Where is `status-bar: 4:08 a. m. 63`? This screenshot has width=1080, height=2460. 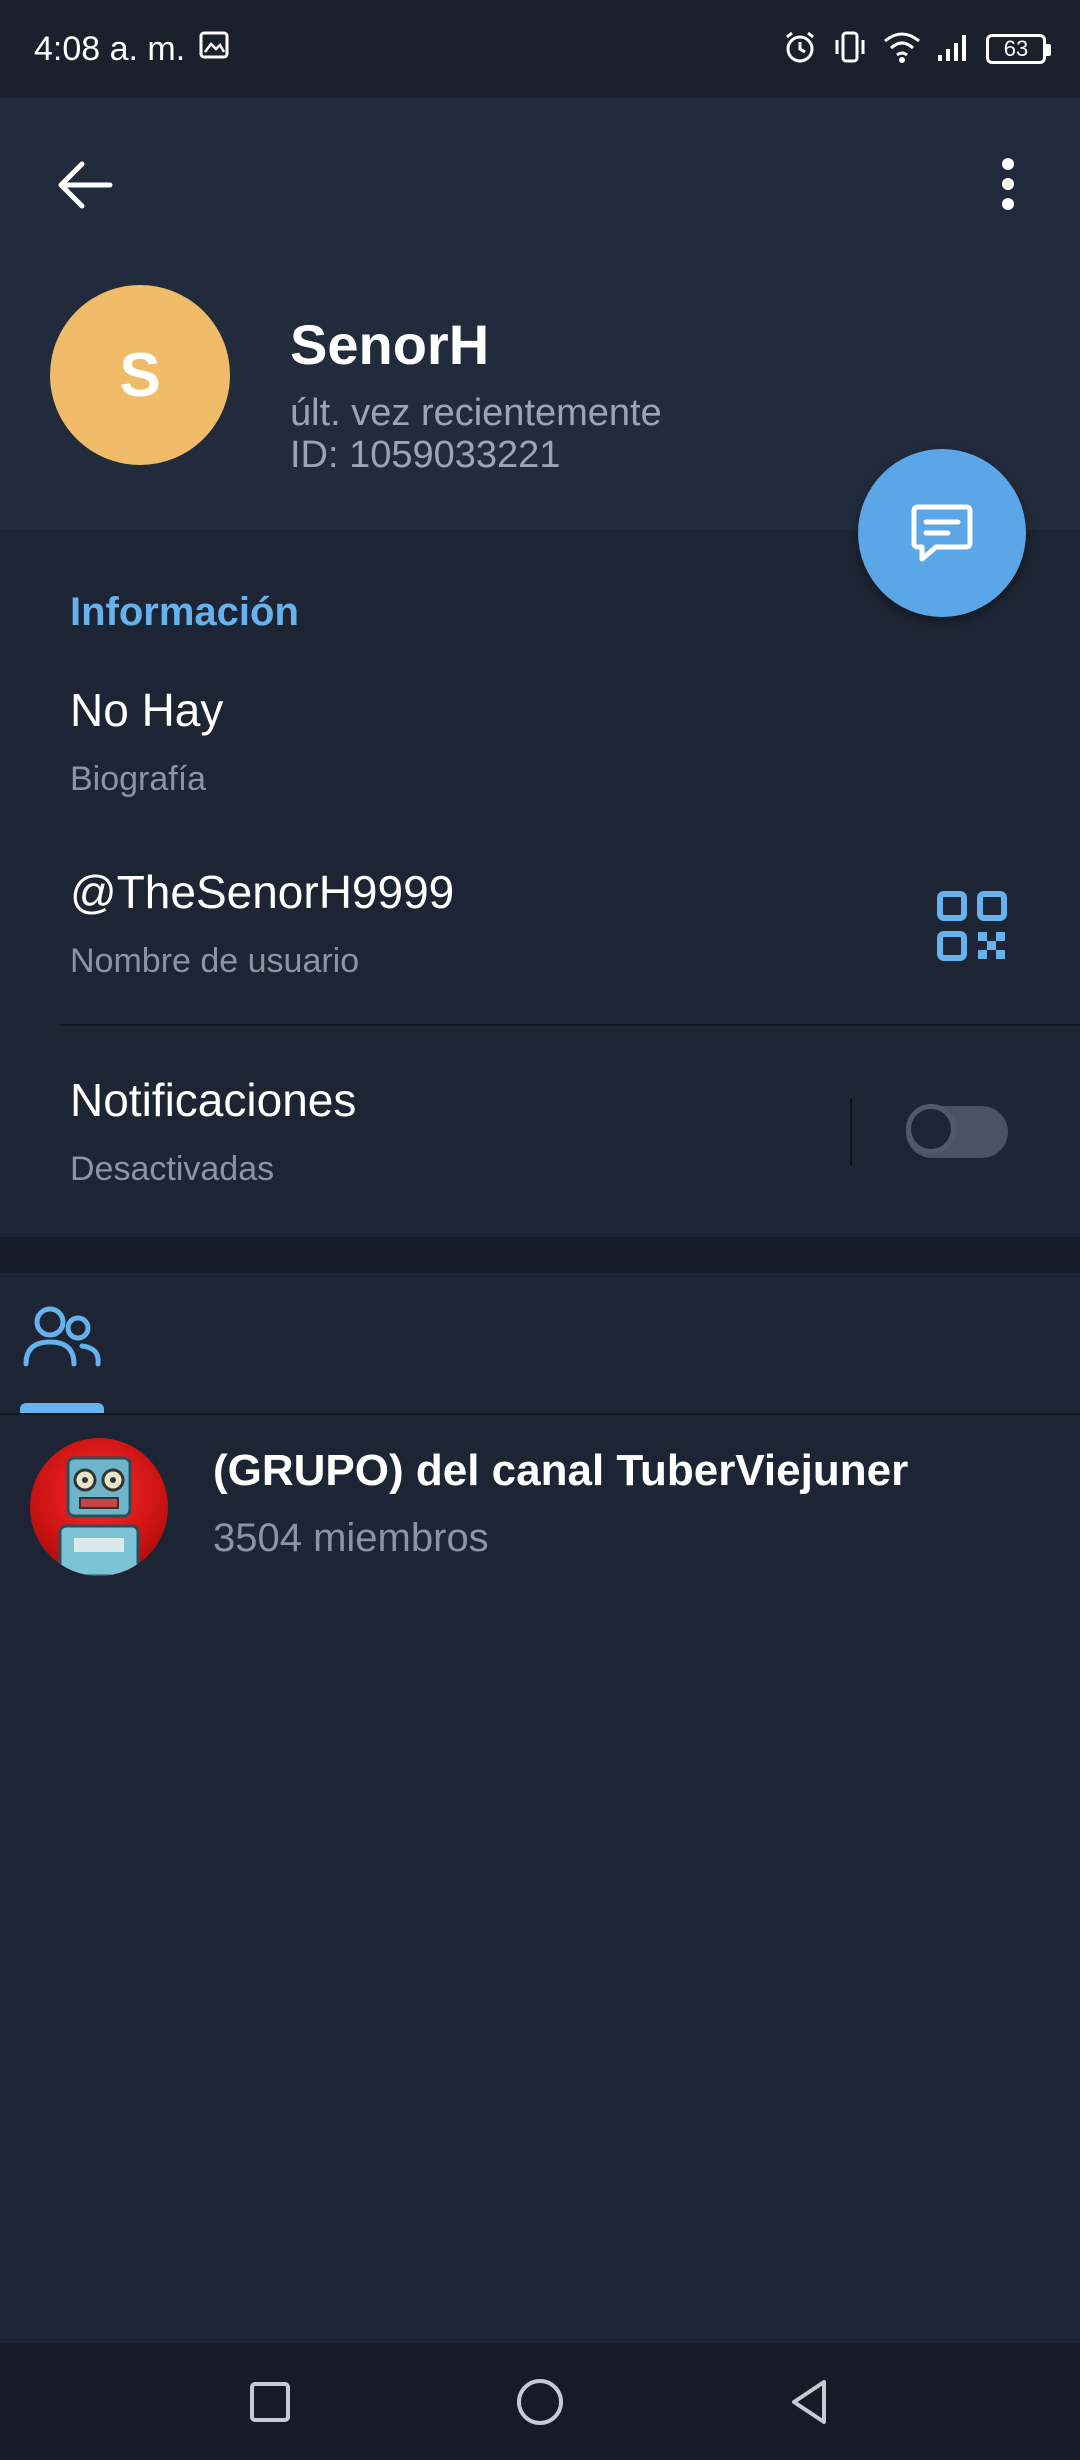 status-bar: 4:08 a. m. 63 is located at coordinates (540, 49).